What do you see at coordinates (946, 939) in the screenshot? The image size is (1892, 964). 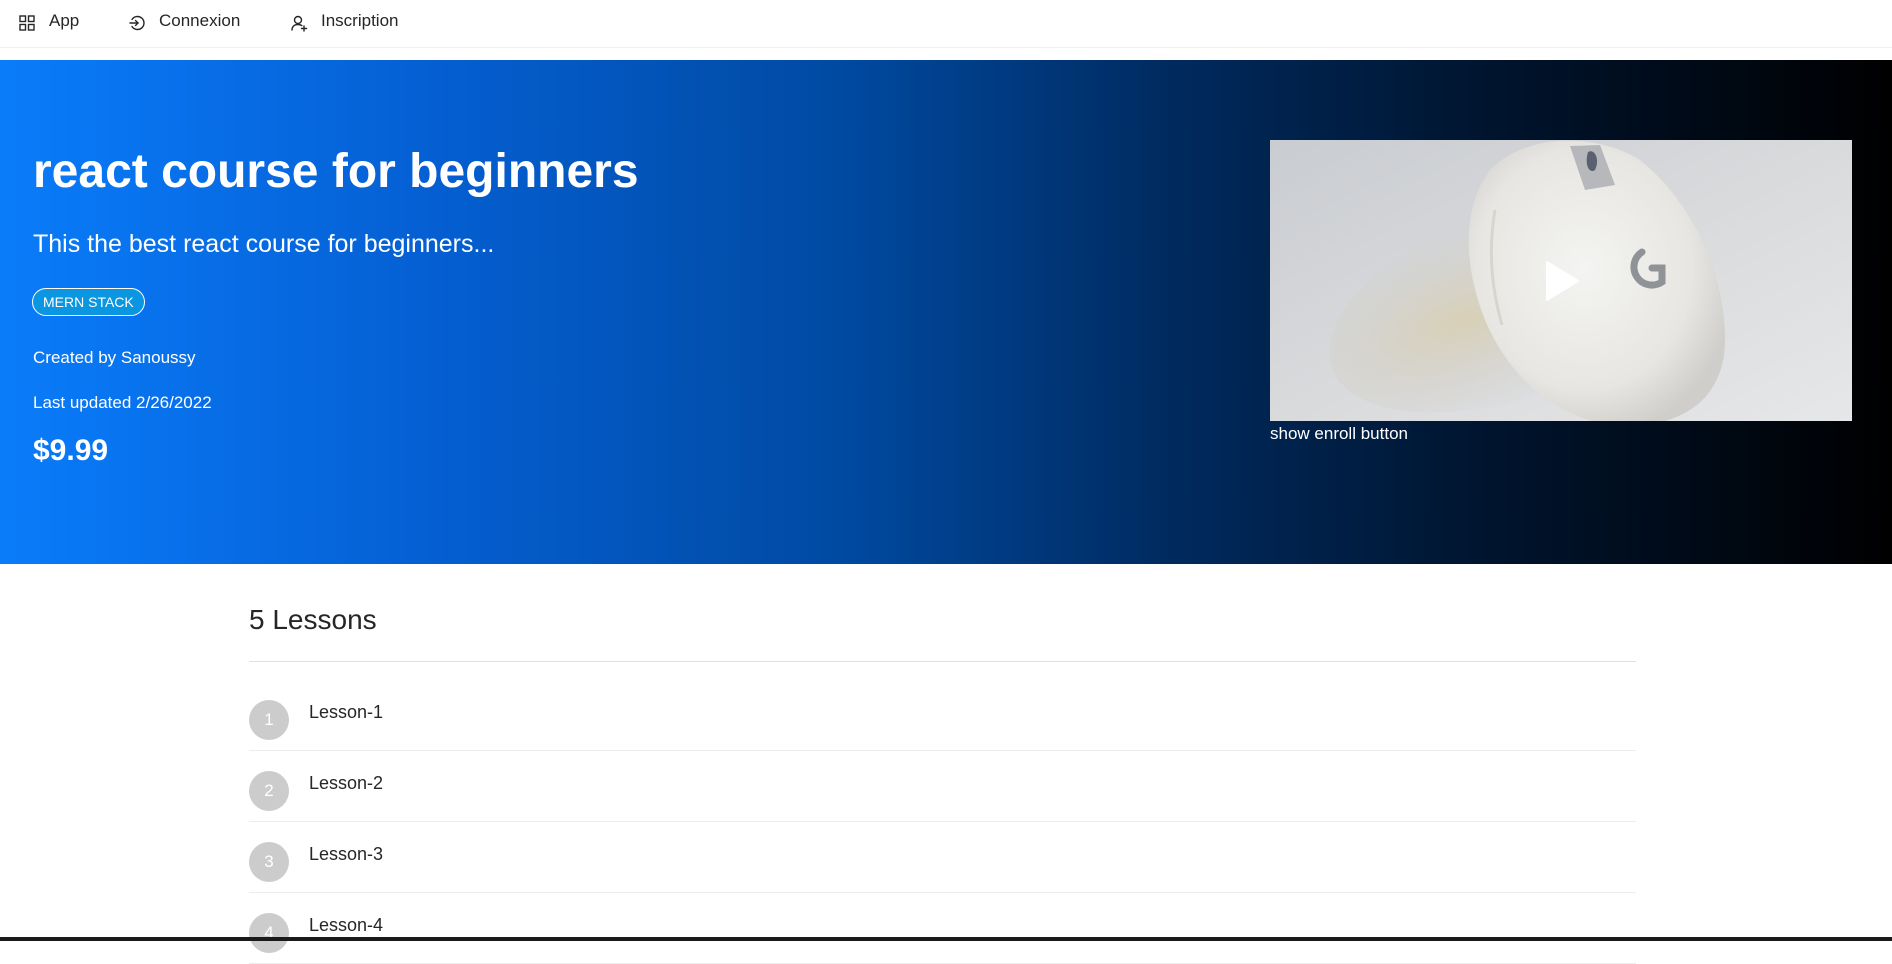 I see `horizontal-scrollbar` at bounding box center [946, 939].